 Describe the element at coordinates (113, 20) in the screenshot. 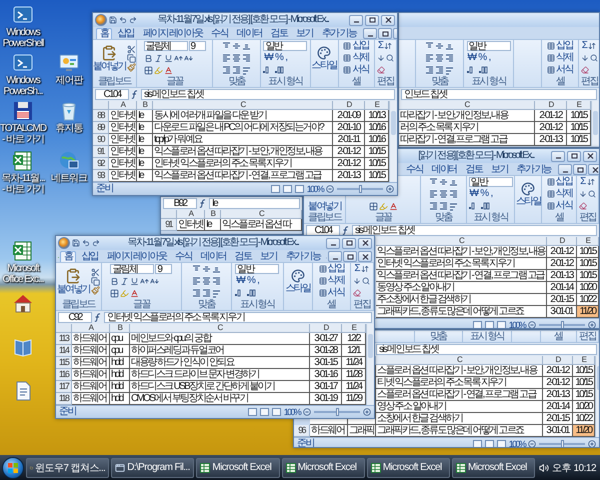

I see `save-icon` at that location.